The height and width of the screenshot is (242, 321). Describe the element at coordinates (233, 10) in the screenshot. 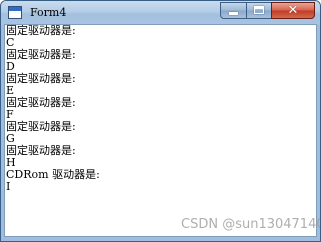

I see `minimize-button` at that location.